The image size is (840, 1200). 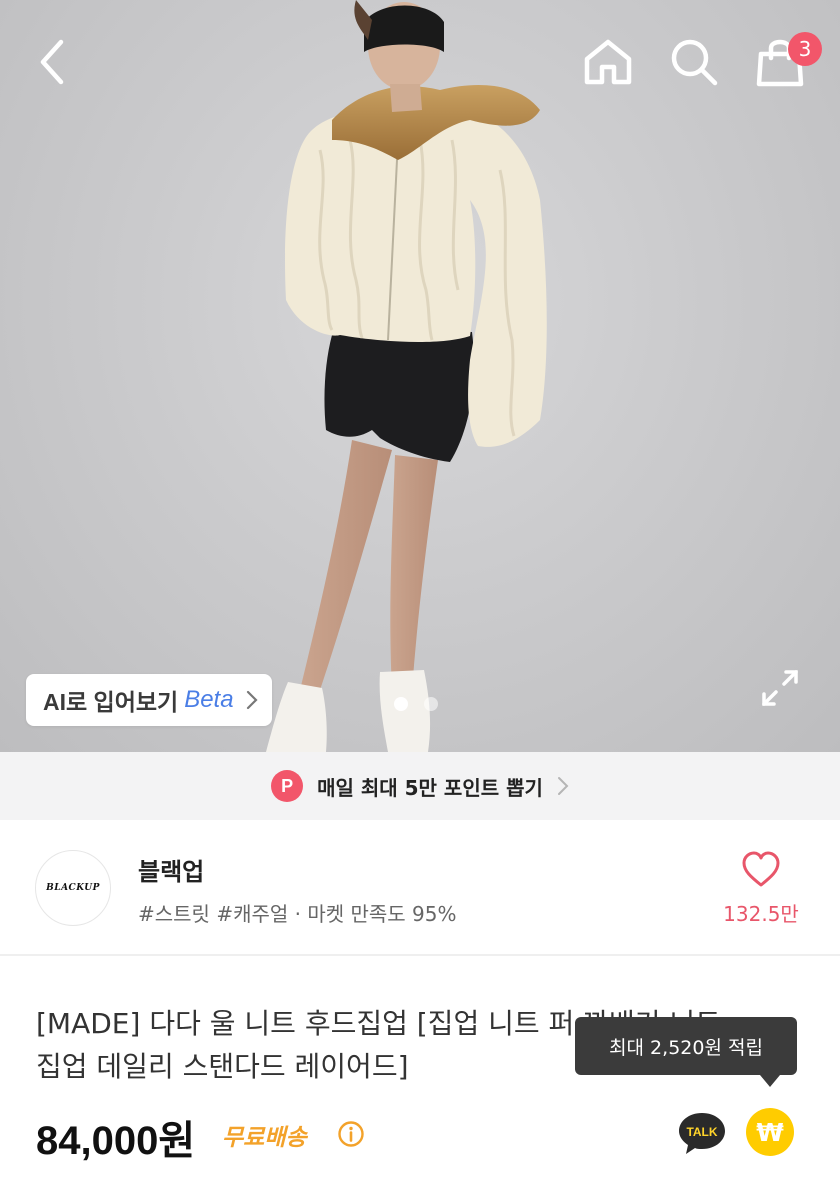 What do you see at coordinates (416, 704) in the screenshot?
I see `carousel-dots` at bounding box center [416, 704].